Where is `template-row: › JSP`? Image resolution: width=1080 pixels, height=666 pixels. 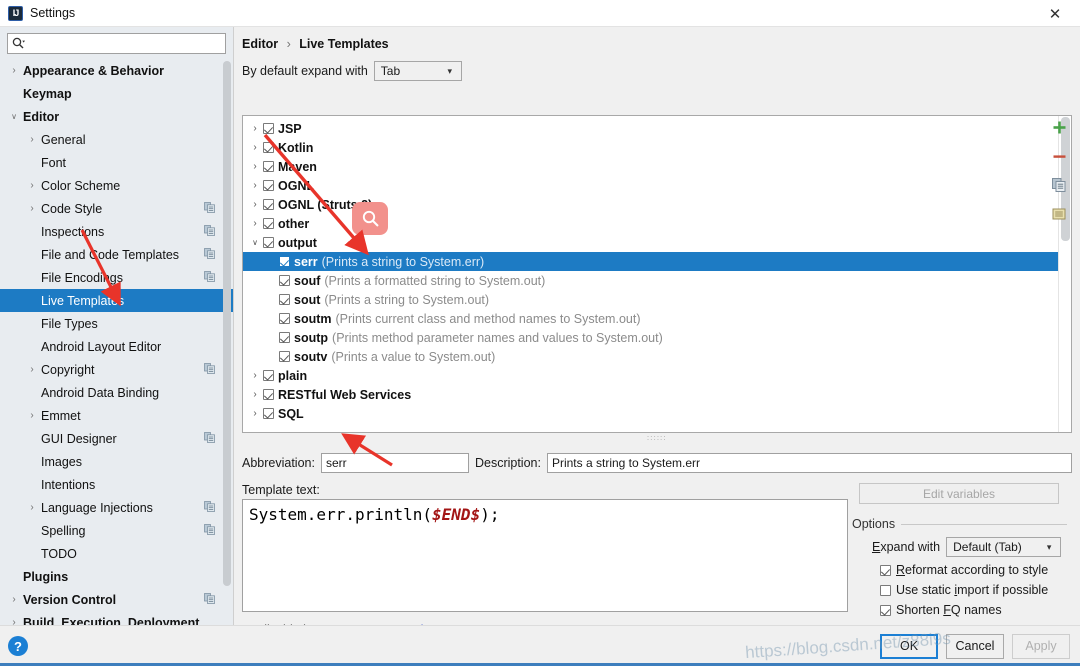
template-row: › JSP is located at coordinates (650, 128).